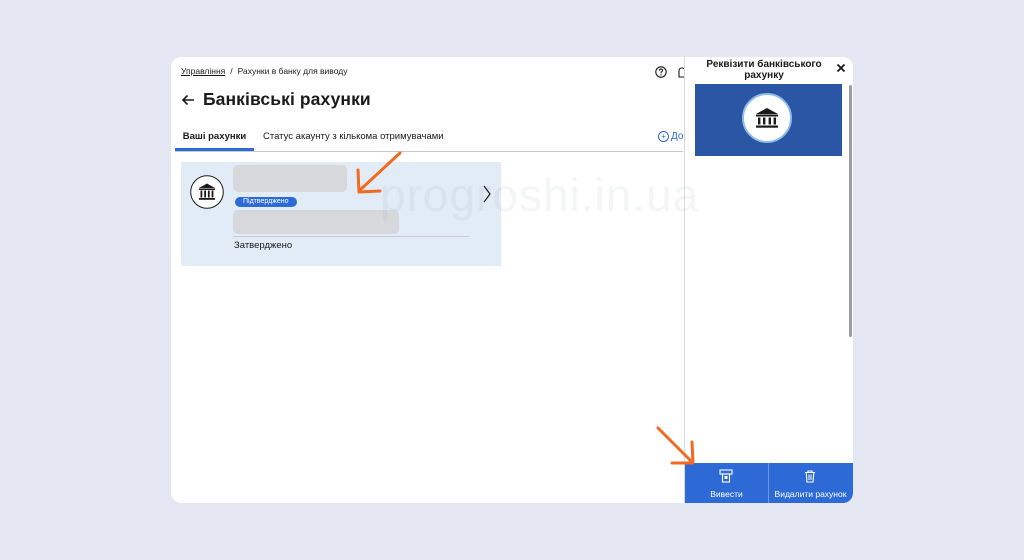 This screenshot has width=1024, height=560. I want to click on page-title: Банківські рахунки, so click(287, 99).